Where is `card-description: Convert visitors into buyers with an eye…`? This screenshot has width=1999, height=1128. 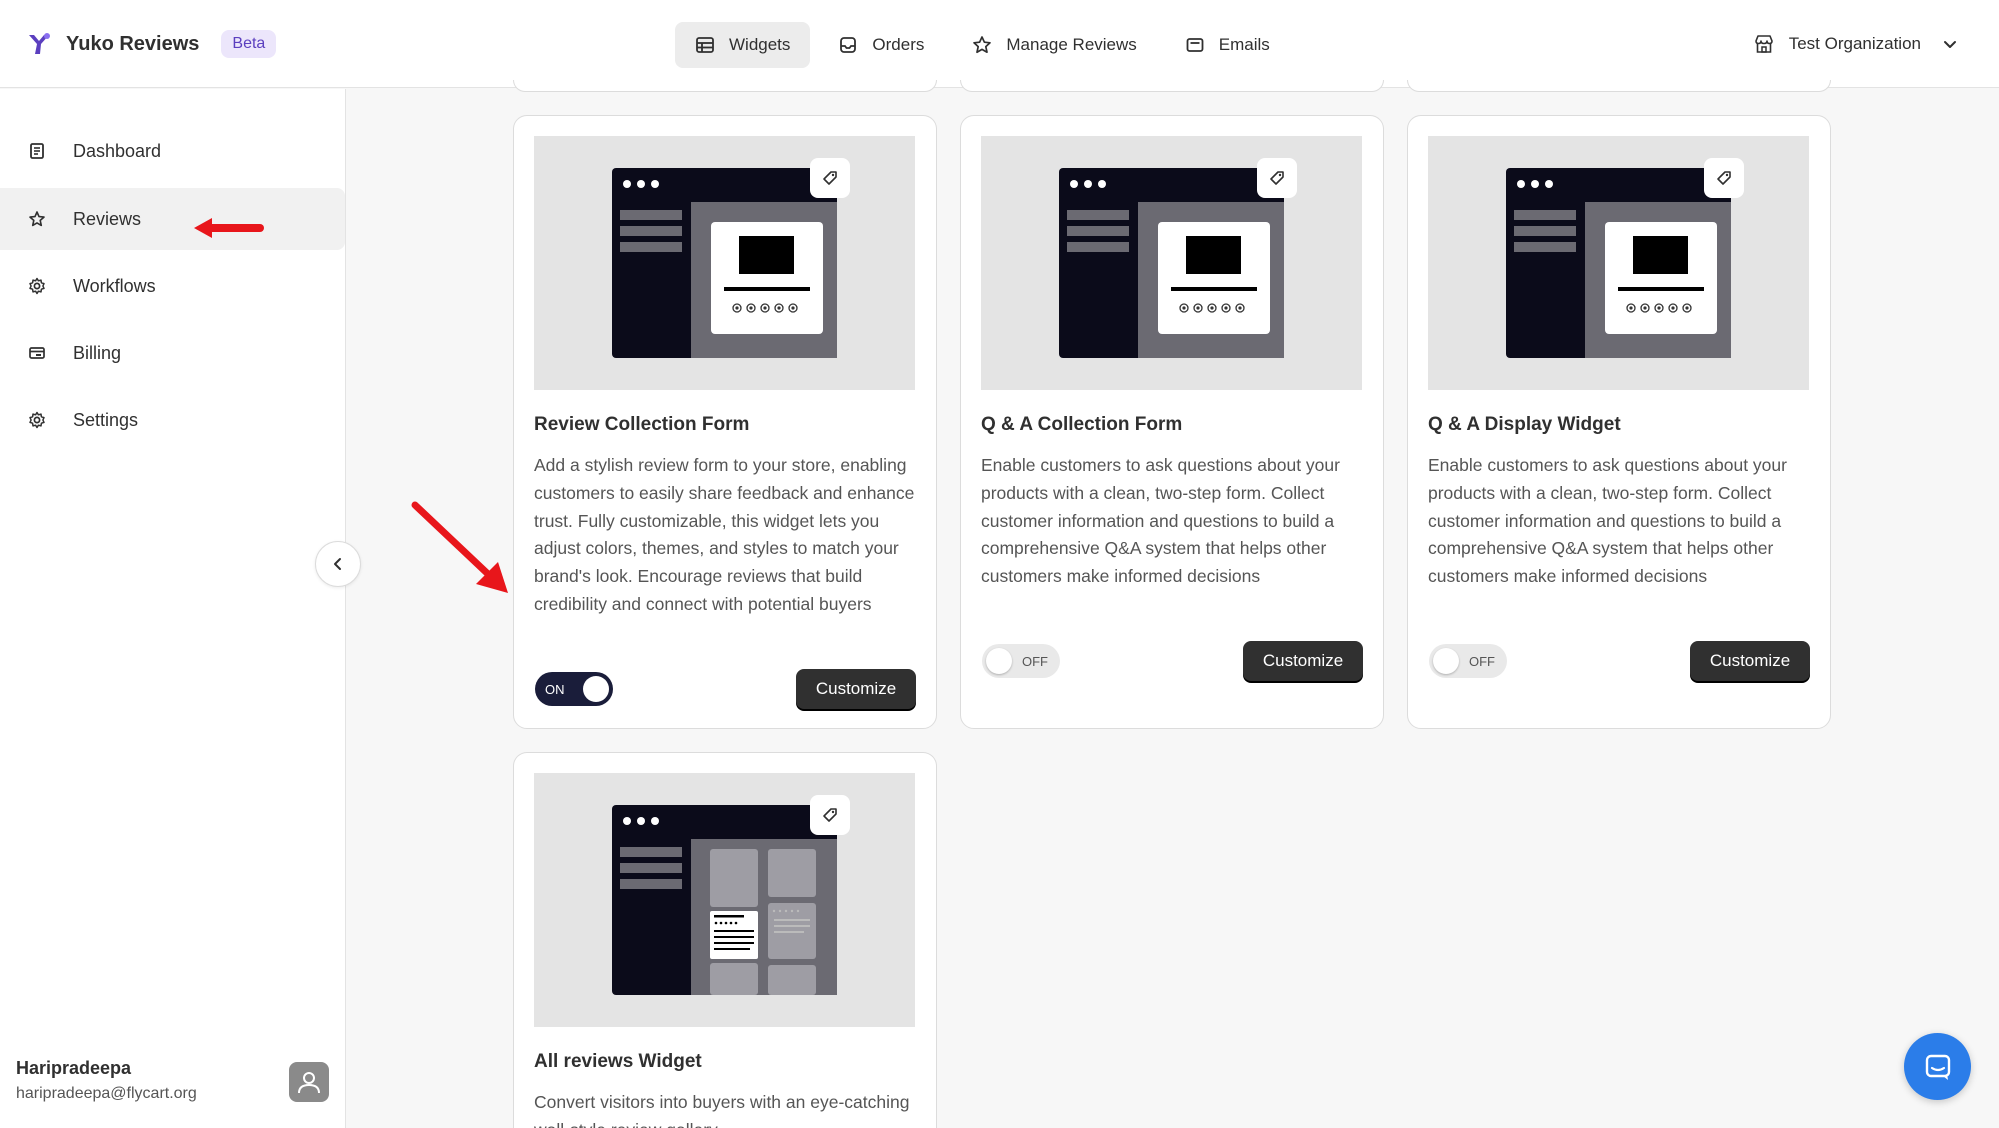 card-description: Convert visitors into buyers with an eye… is located at coordinates (722, 1110).